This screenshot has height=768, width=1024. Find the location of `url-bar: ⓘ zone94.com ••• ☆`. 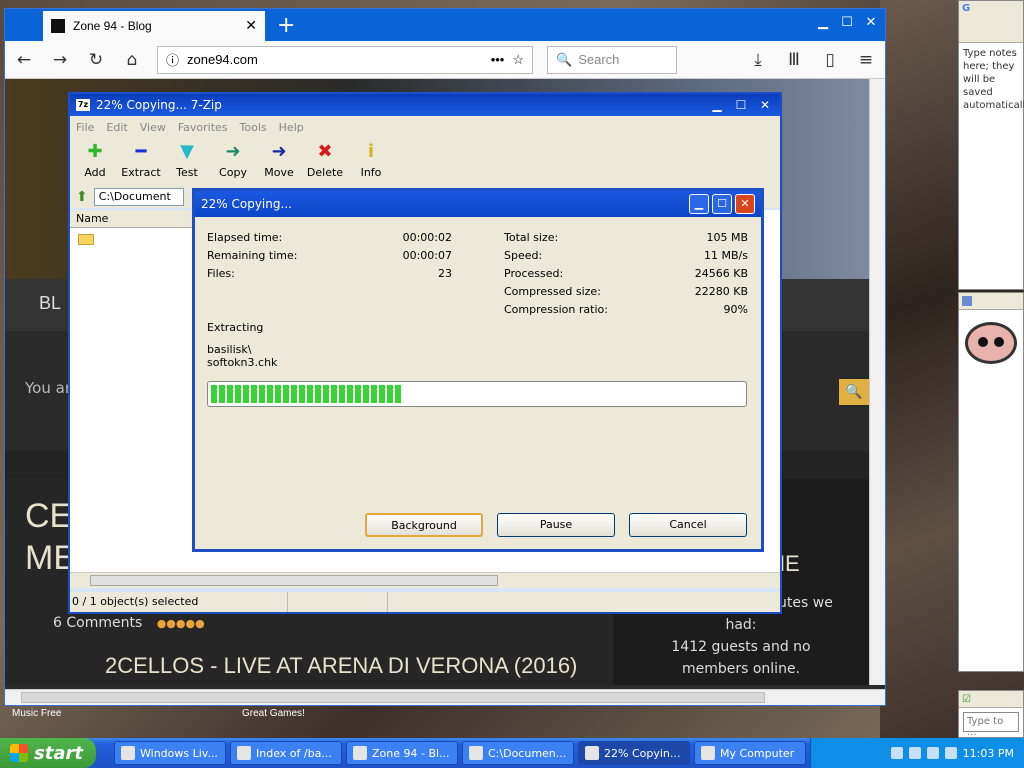

url-bar: ⓘ zone94.com ••• ☆ is located at coordinates (345, 59).